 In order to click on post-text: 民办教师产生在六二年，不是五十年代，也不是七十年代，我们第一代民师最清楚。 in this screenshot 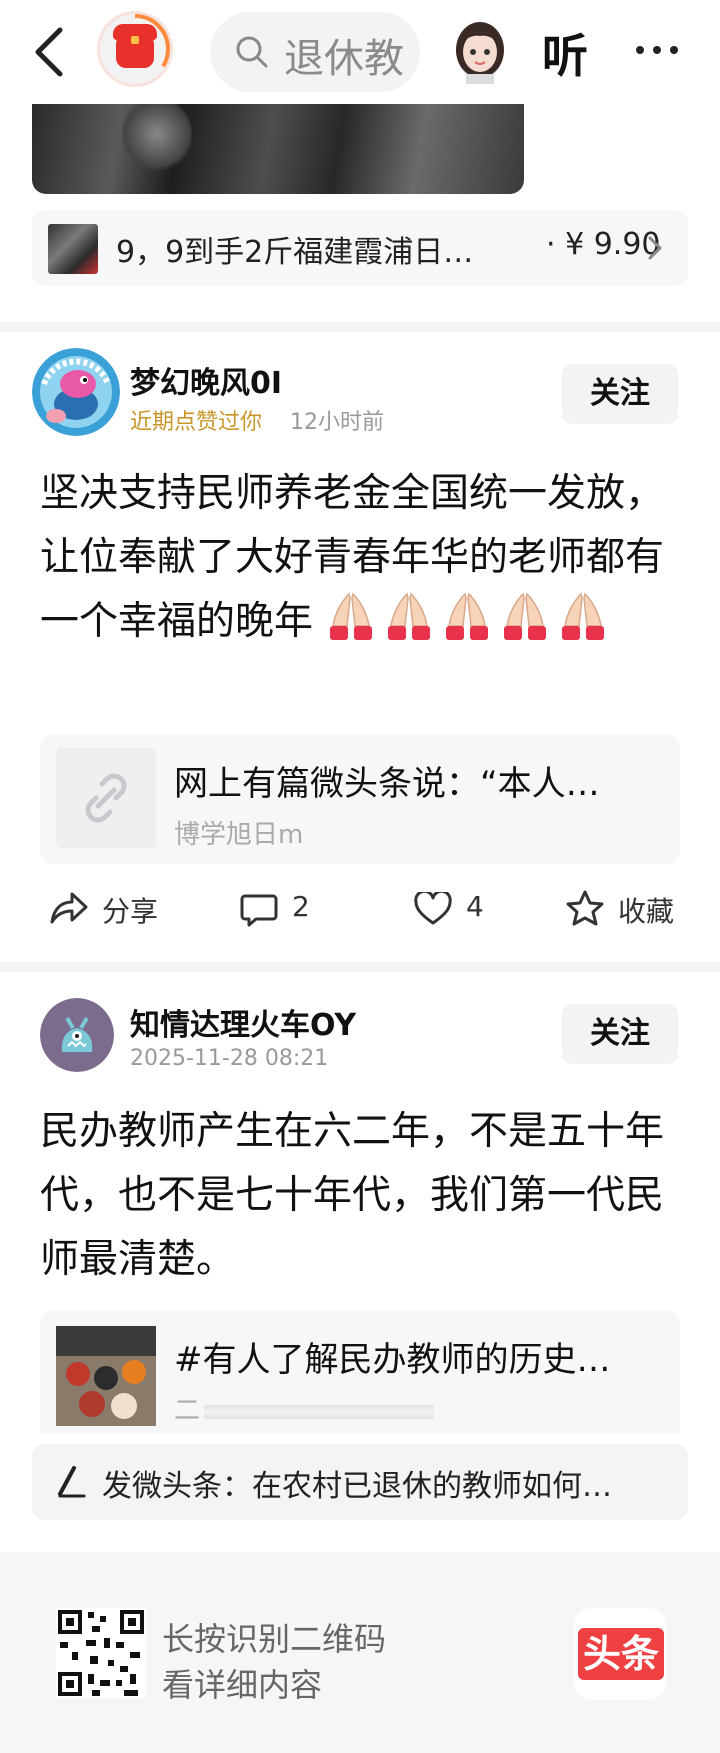, I will do `click(352, 1195)`.